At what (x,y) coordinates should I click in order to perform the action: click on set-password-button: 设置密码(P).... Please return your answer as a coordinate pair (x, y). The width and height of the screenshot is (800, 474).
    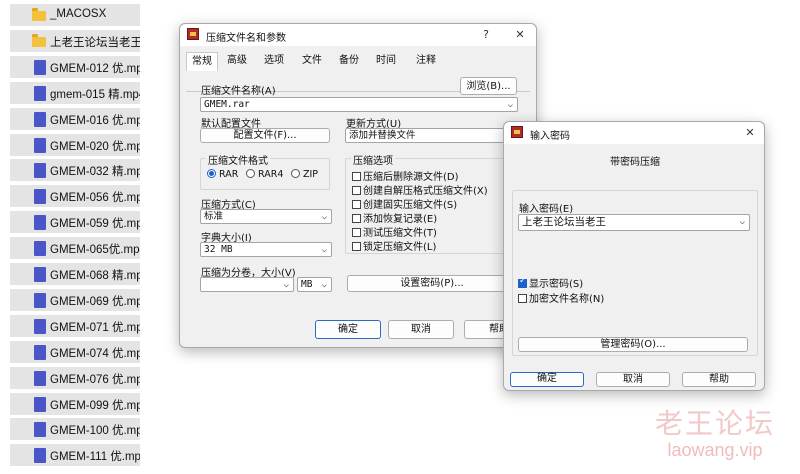
    Looking at the image, I should click on (432, 283).